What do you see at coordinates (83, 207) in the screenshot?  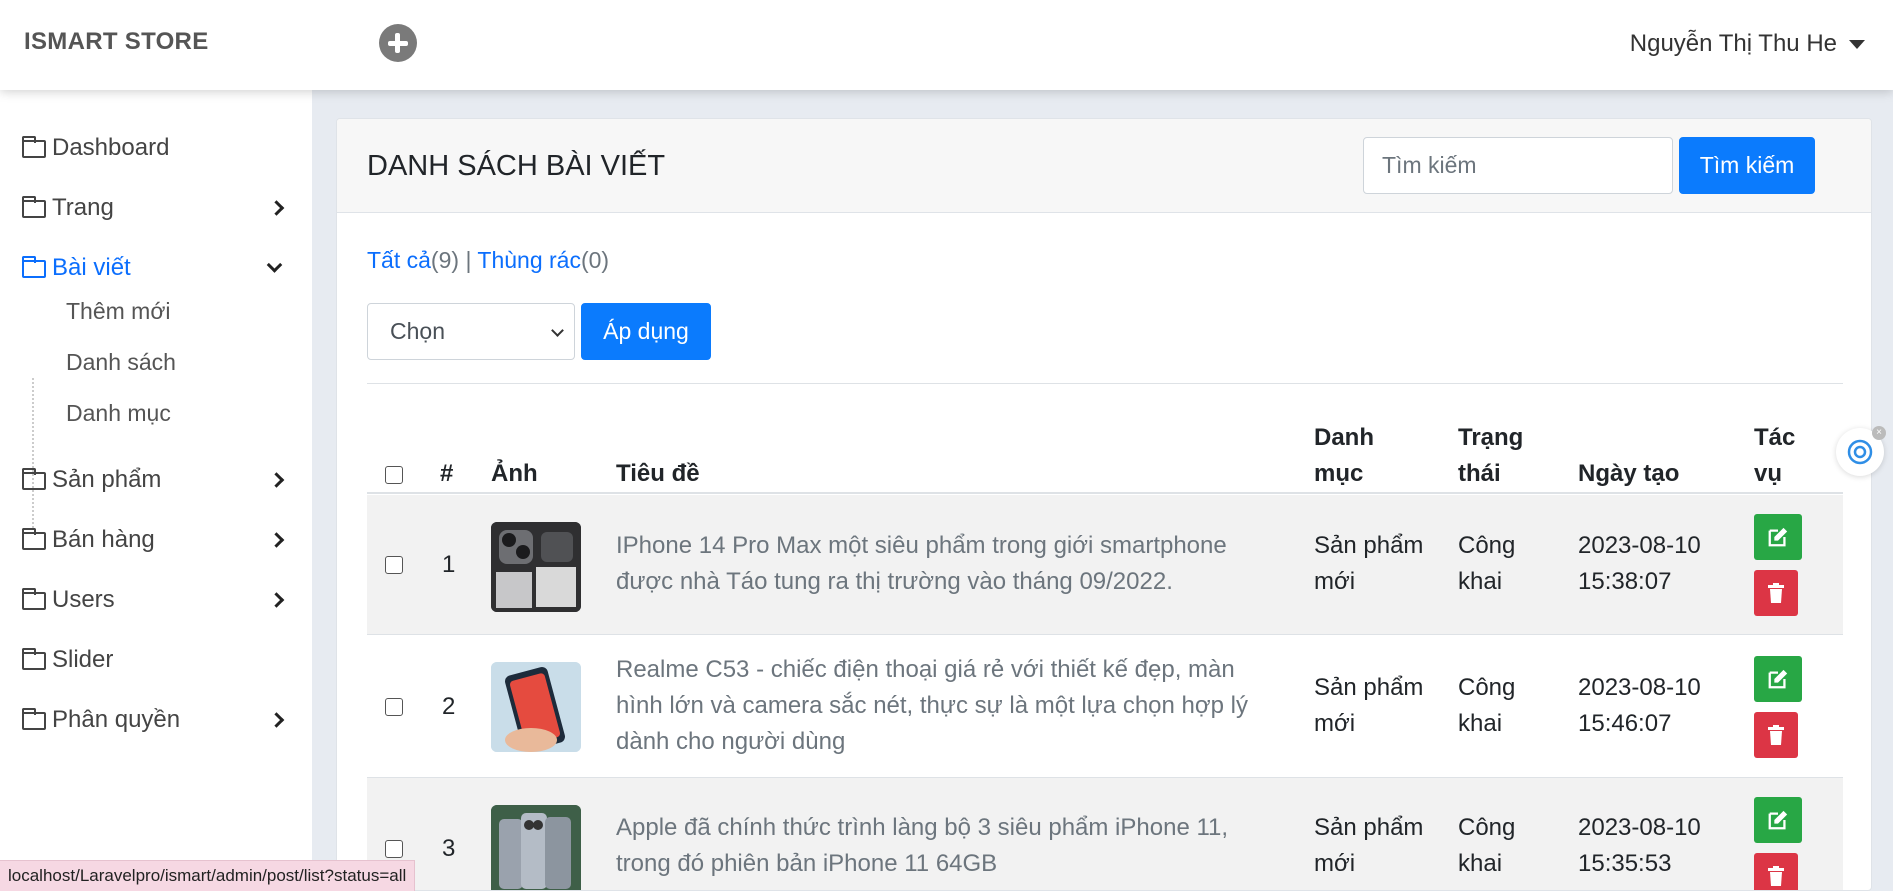 I see `sidebar-item-label: Trang` at bounding box center [83, 207].